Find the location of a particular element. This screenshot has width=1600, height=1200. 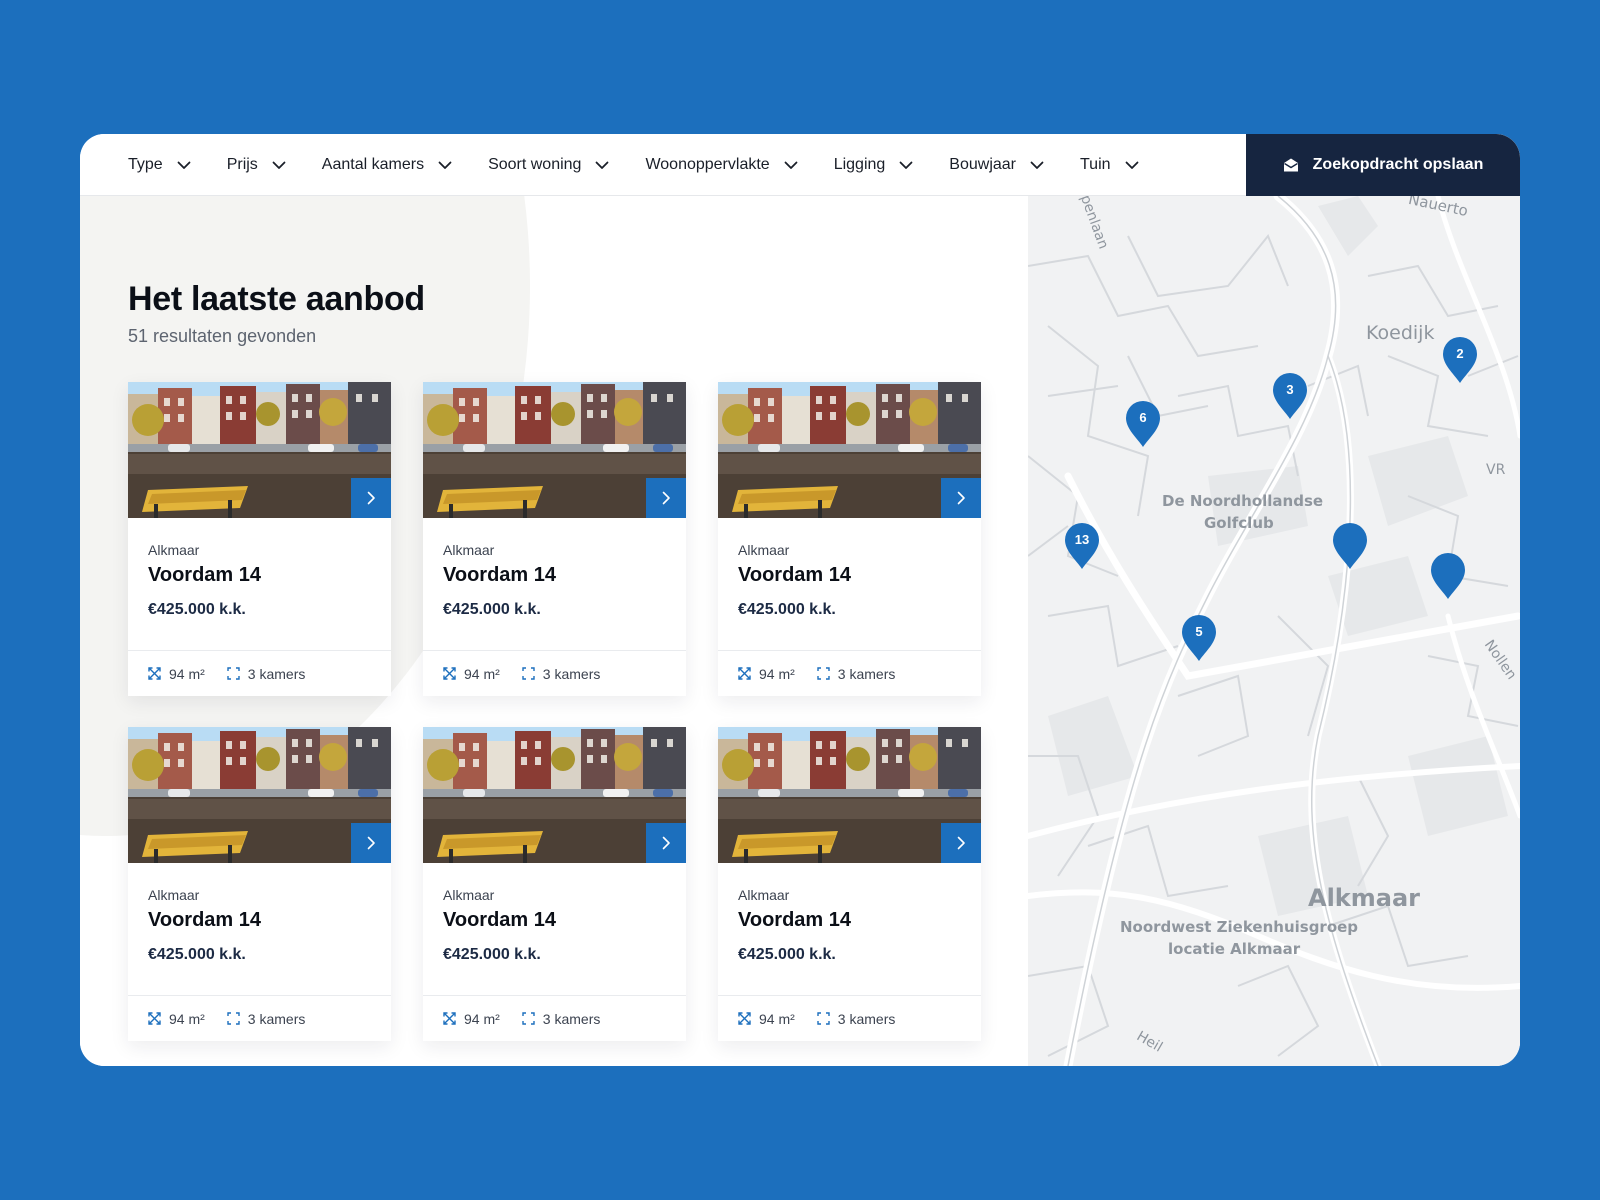

save-search-label: Zoekopdracht opslaan is located at coordinates (1398, 164).